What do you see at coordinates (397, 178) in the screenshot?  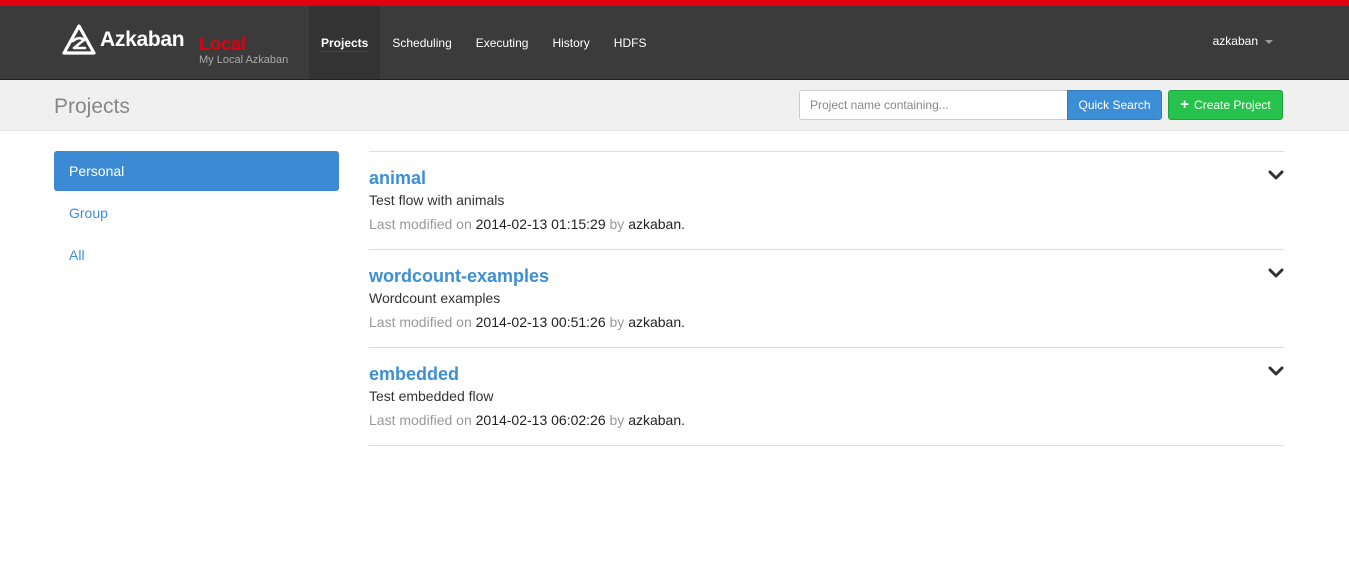 I see `project-name-link: animal` at bounding box center [397, 178].